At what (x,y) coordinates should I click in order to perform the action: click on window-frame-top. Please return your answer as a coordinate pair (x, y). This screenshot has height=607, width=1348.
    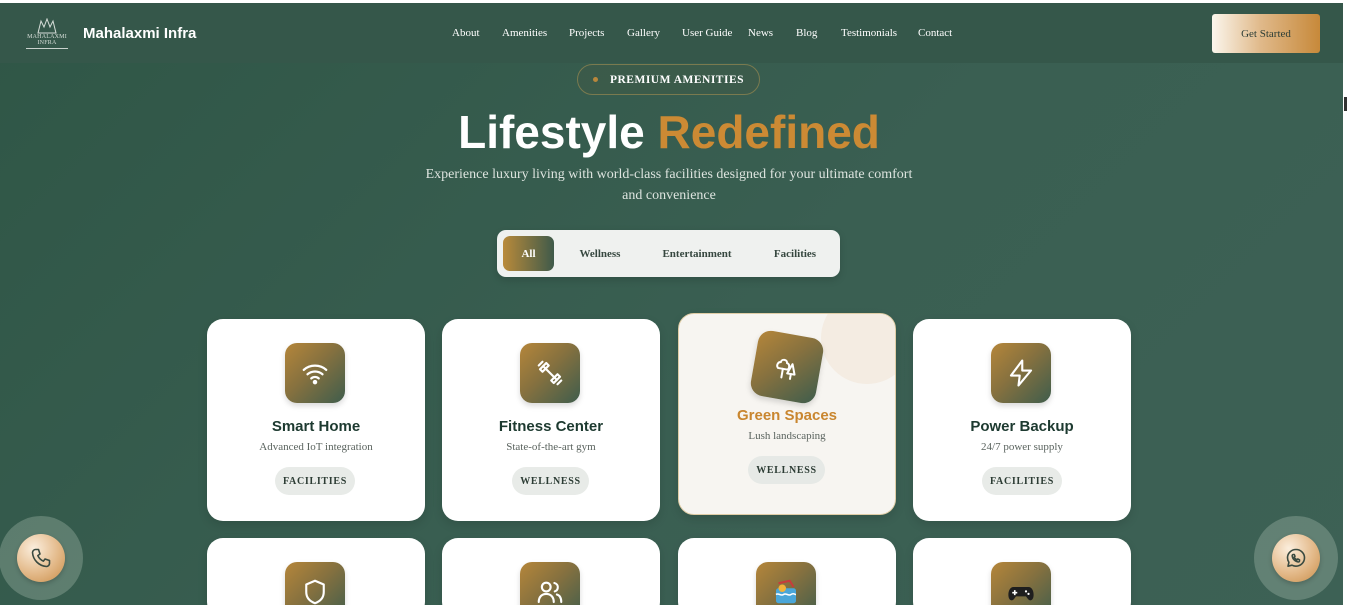
    Looking at the image, I should click on (674, 1).